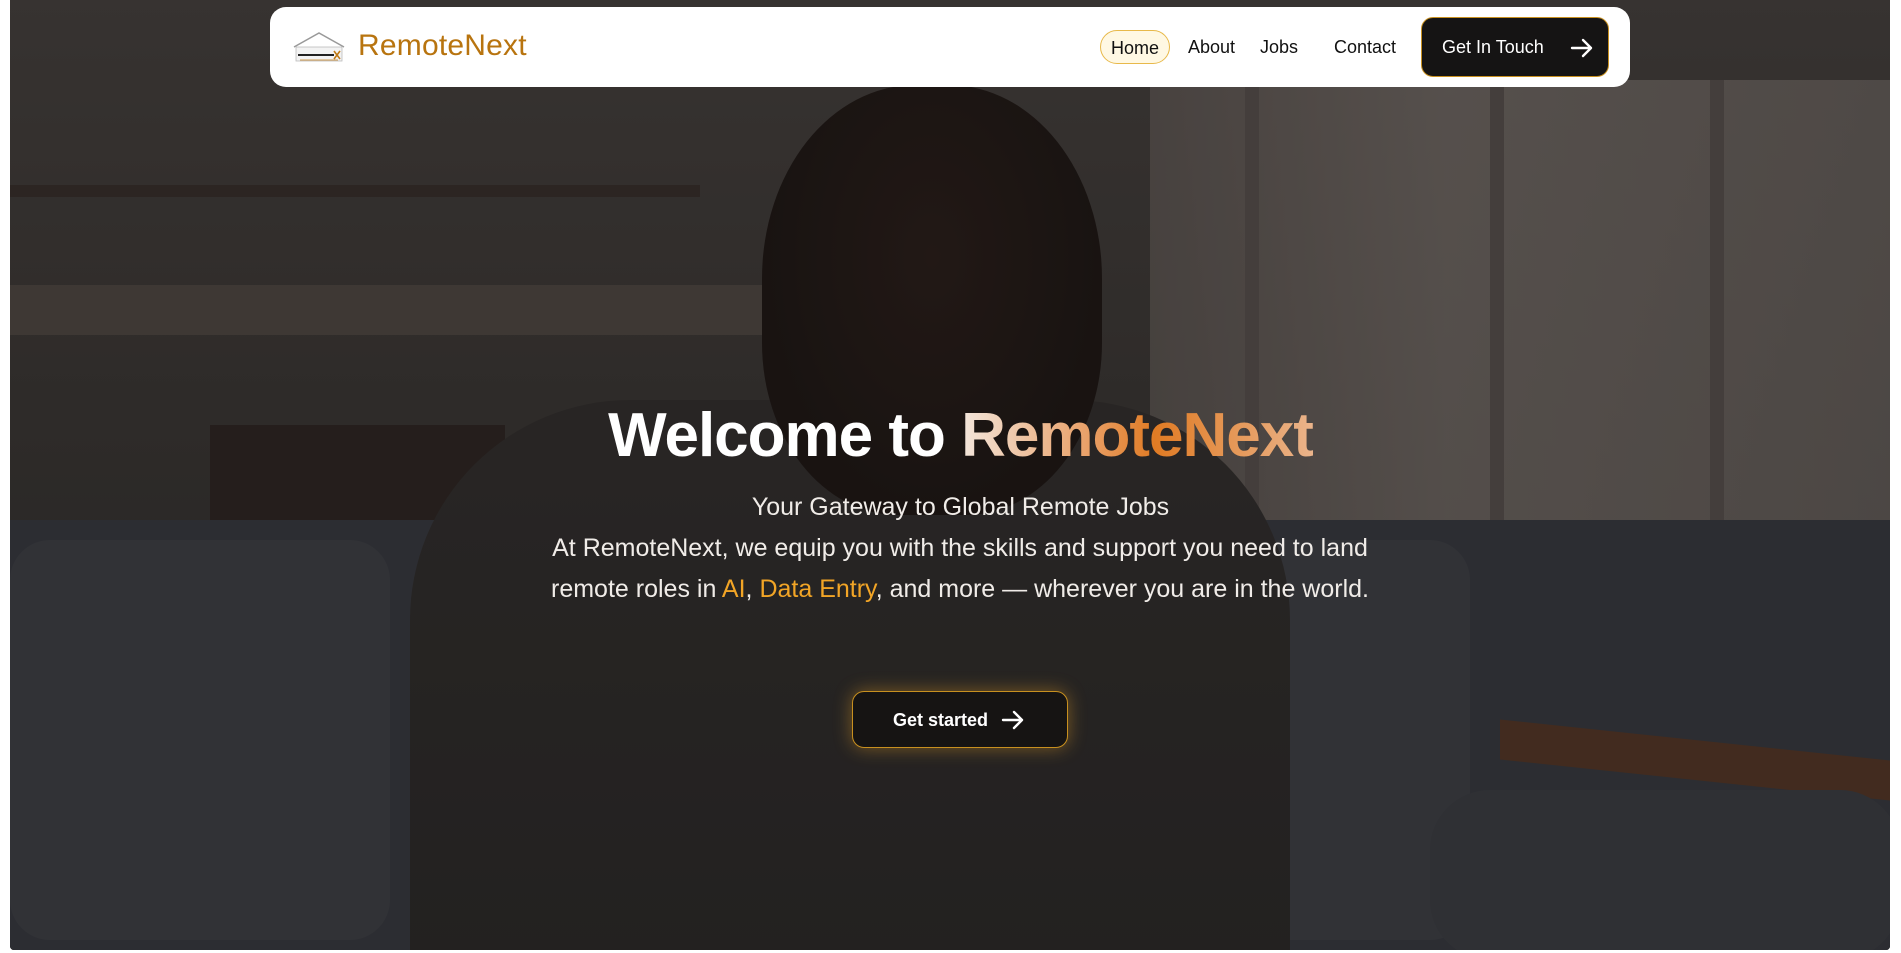 The image size is (1901, 953). Describe the element at coordinates (733, 589) in the screenshot. I see `highlight-ai: AI` at that location.